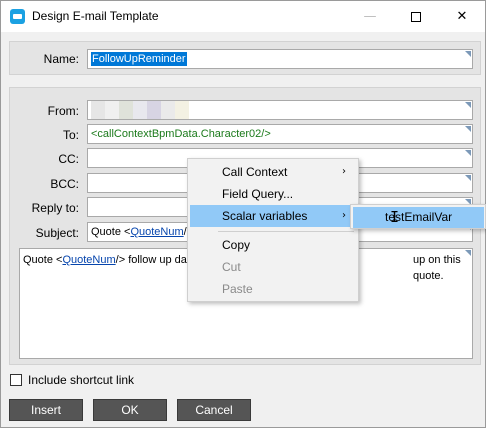 This screenshot has height=428, width=486. Describe the element at coordinates (437, 268) in the screenshot. I see `body-tail: up on this quote.` at that location.